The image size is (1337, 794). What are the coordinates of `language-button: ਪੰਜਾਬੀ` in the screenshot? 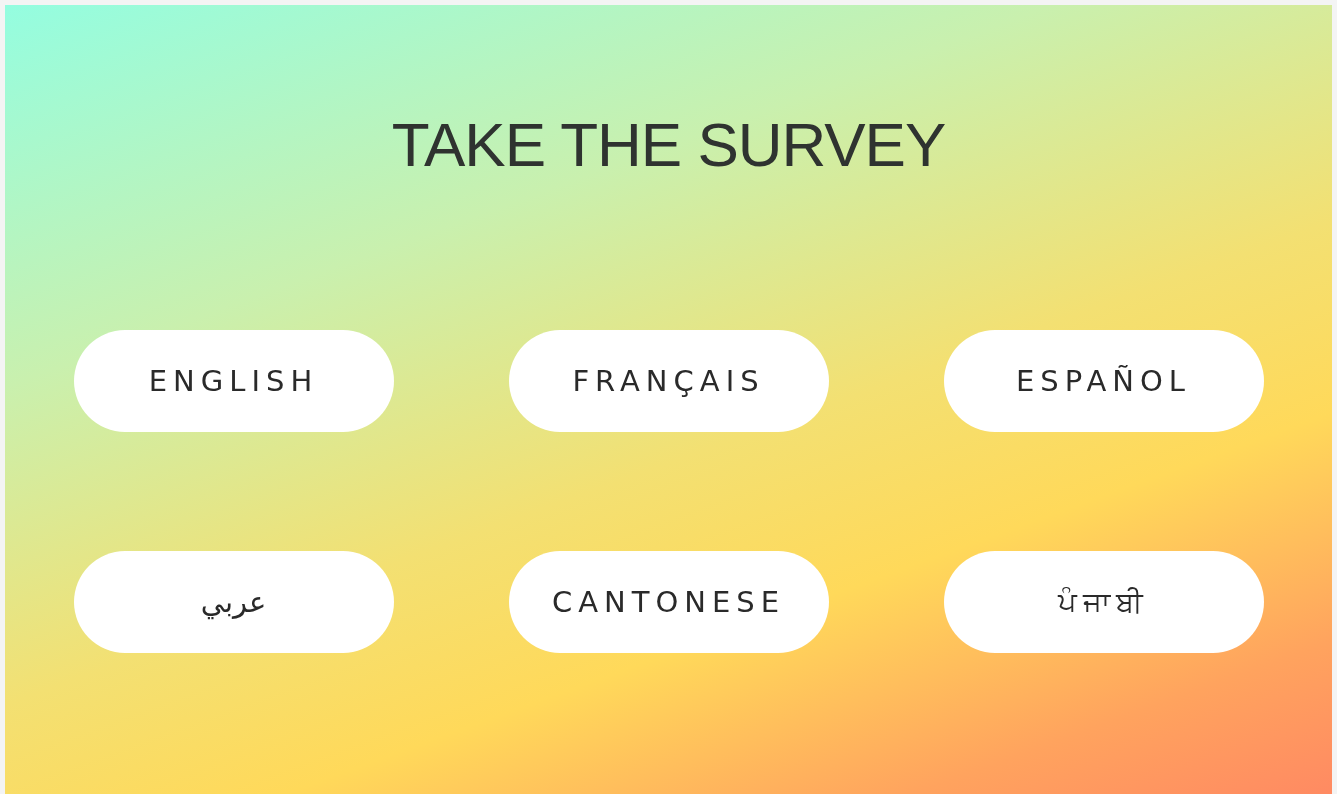 It's located at (1103, 602).